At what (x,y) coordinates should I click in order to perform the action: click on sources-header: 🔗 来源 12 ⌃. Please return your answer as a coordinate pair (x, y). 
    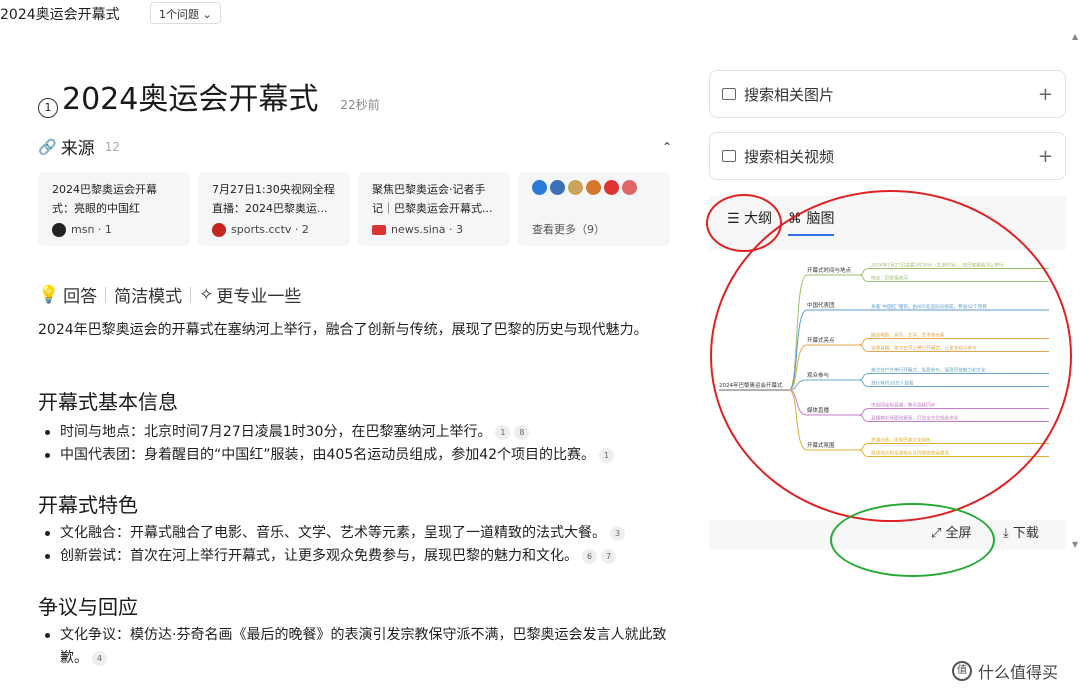
    Looking at the image, I should click on (355, 147).